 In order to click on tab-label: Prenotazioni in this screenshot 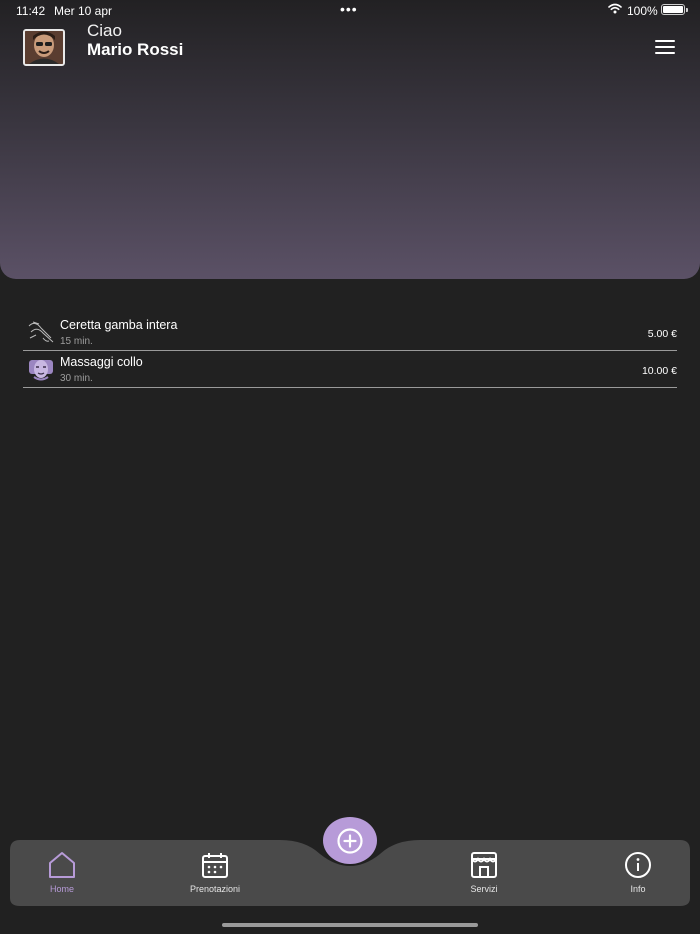, I will do `click(215, 889)`.